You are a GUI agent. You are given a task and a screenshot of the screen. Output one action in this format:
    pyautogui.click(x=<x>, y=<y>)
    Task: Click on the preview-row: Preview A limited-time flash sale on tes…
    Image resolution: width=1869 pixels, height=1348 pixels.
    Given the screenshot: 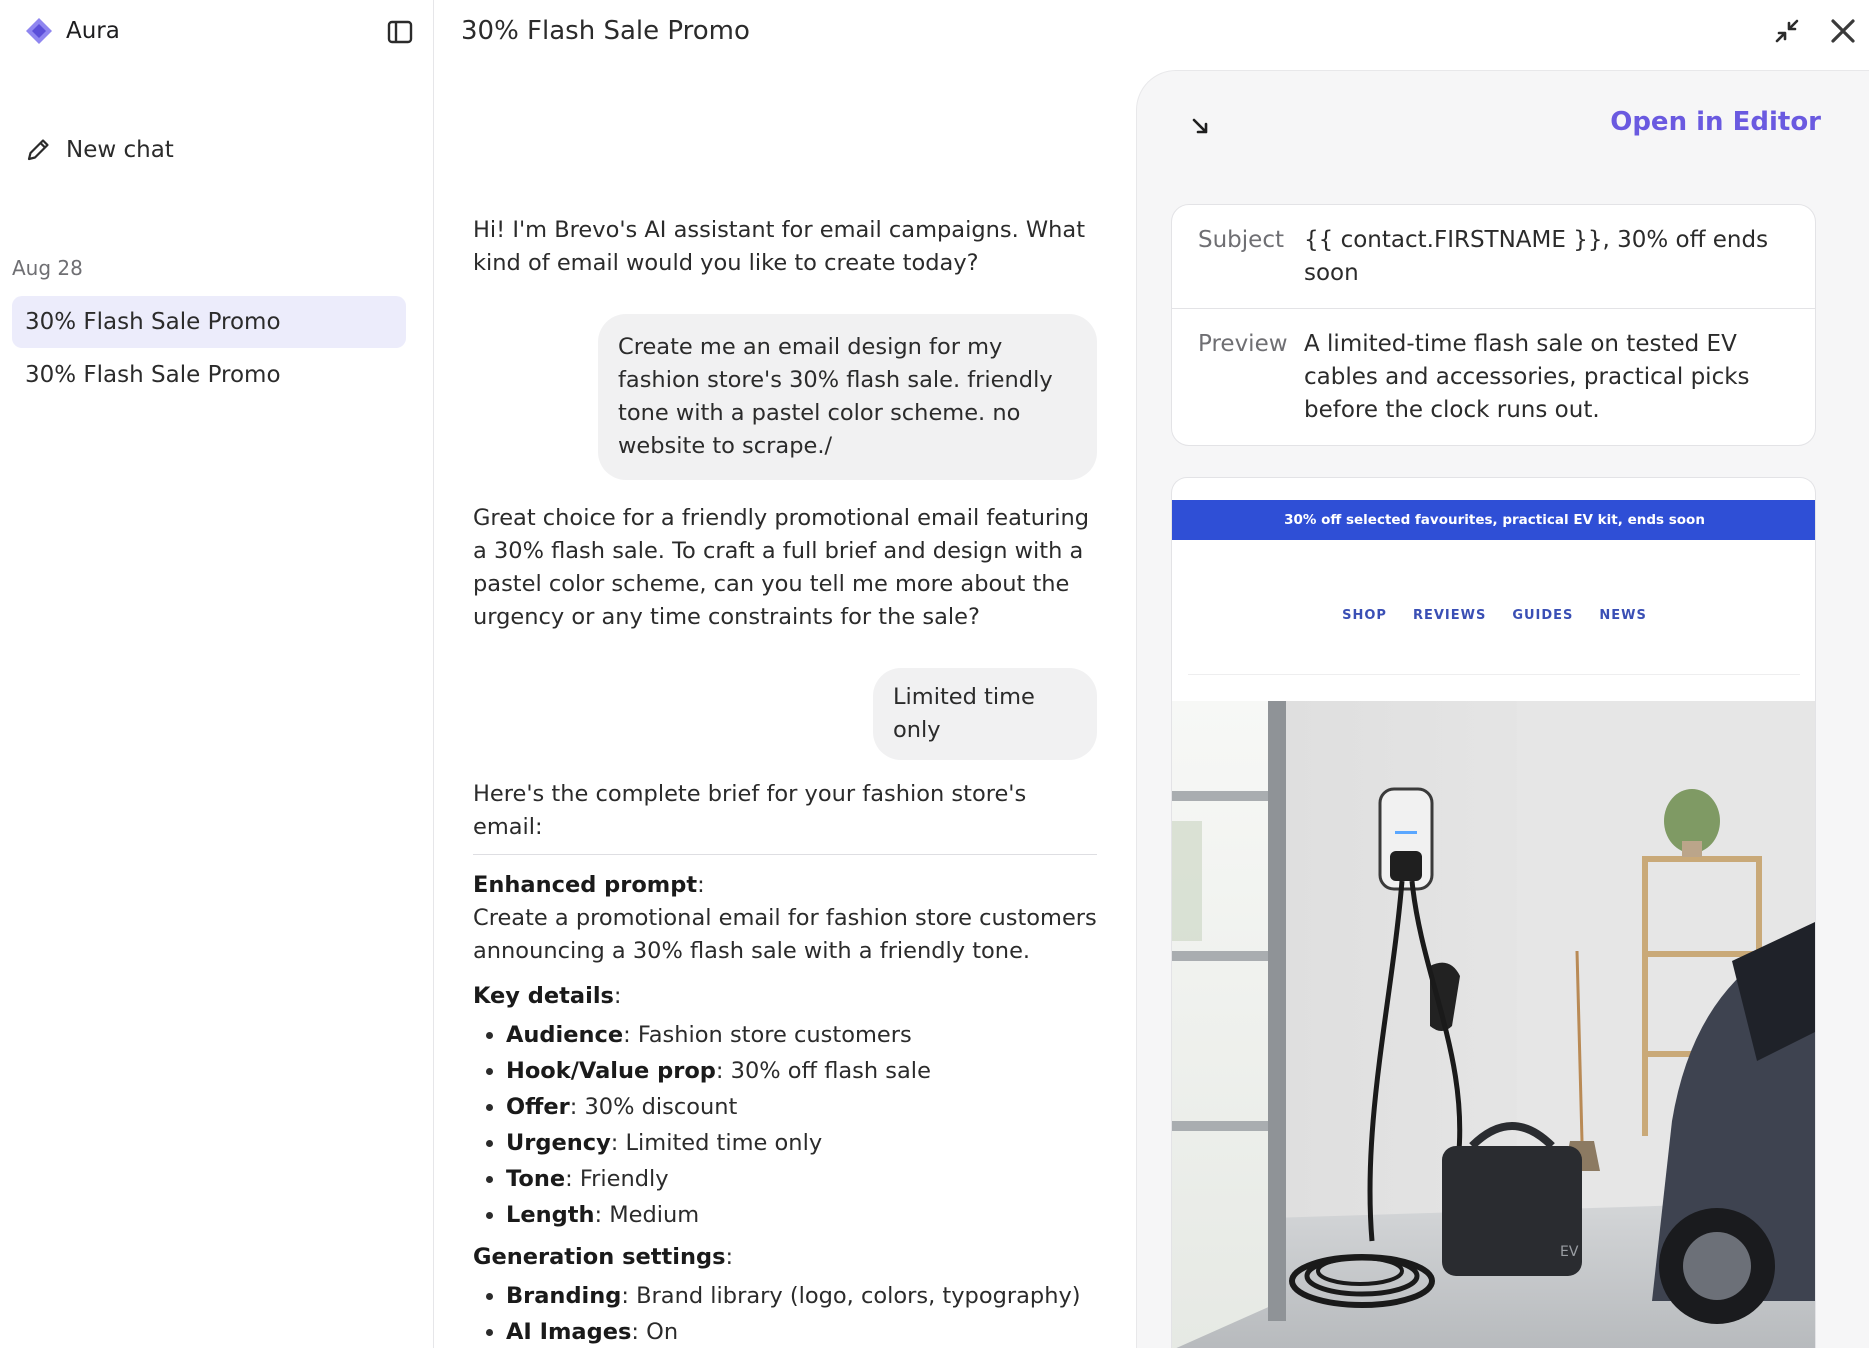 What is the action you would take?
    pyautogui.click(x=1493, y=376)
    